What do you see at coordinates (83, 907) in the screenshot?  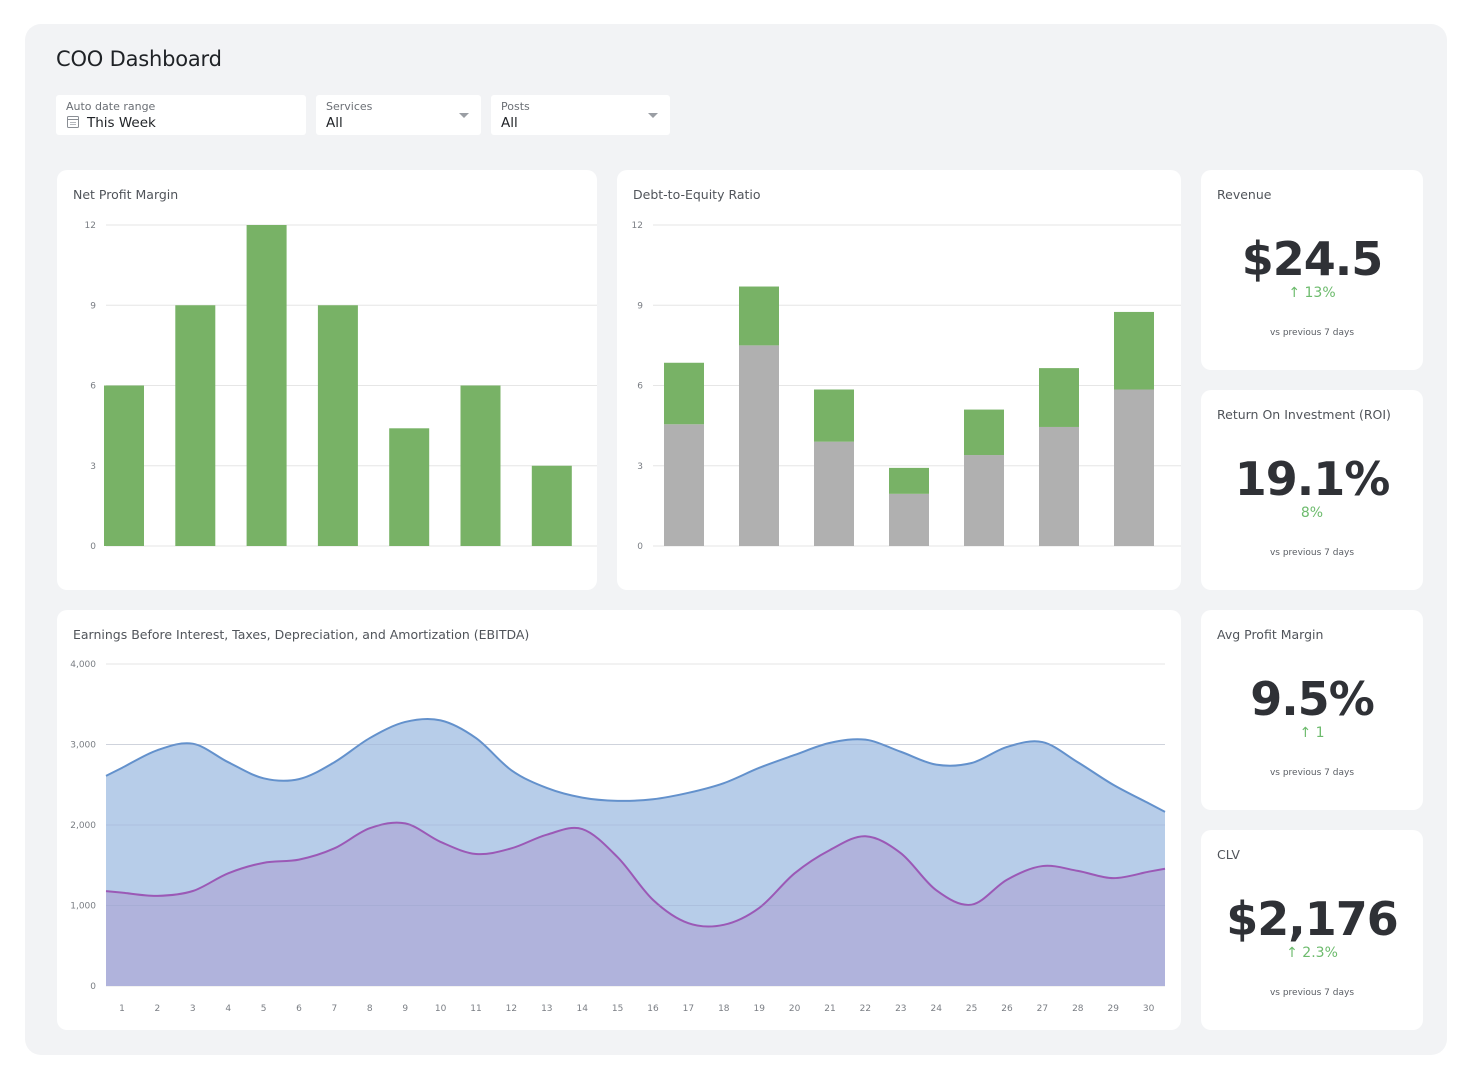 I see `y-tick-label: 1,000` at bounding box center [83, 907].